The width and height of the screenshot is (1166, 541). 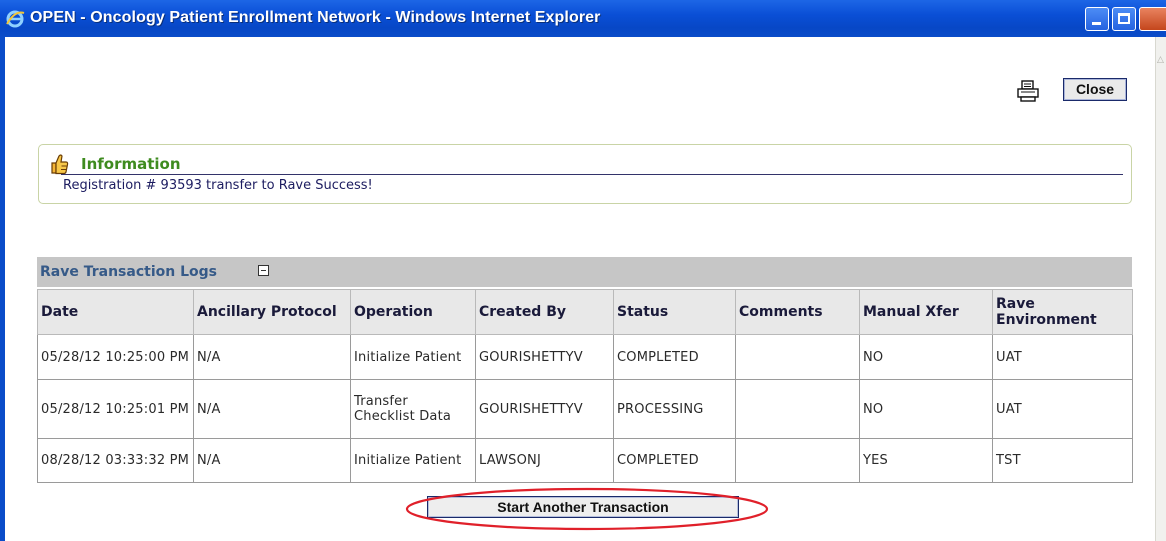 What do you see at coordinates (115, 460) in the screenshot?
I see `cell-date: 08/28/12 03:33:32 PM` at bounding box center [115, 460].